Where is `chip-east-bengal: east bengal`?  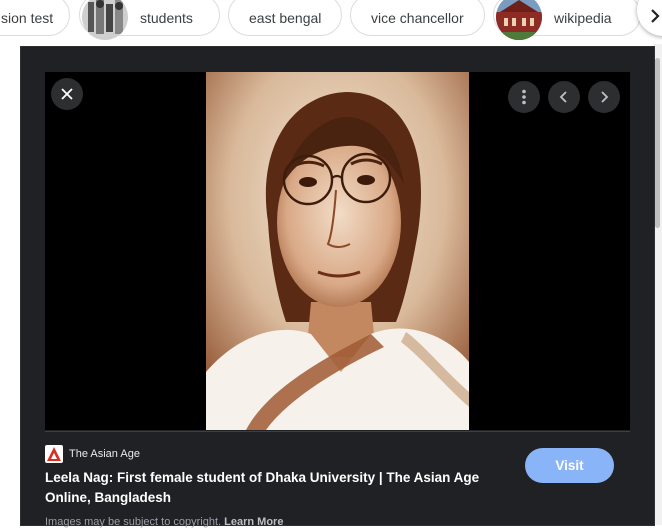 chip-east-bengal: east bengal is located at coordinates (285, 18).